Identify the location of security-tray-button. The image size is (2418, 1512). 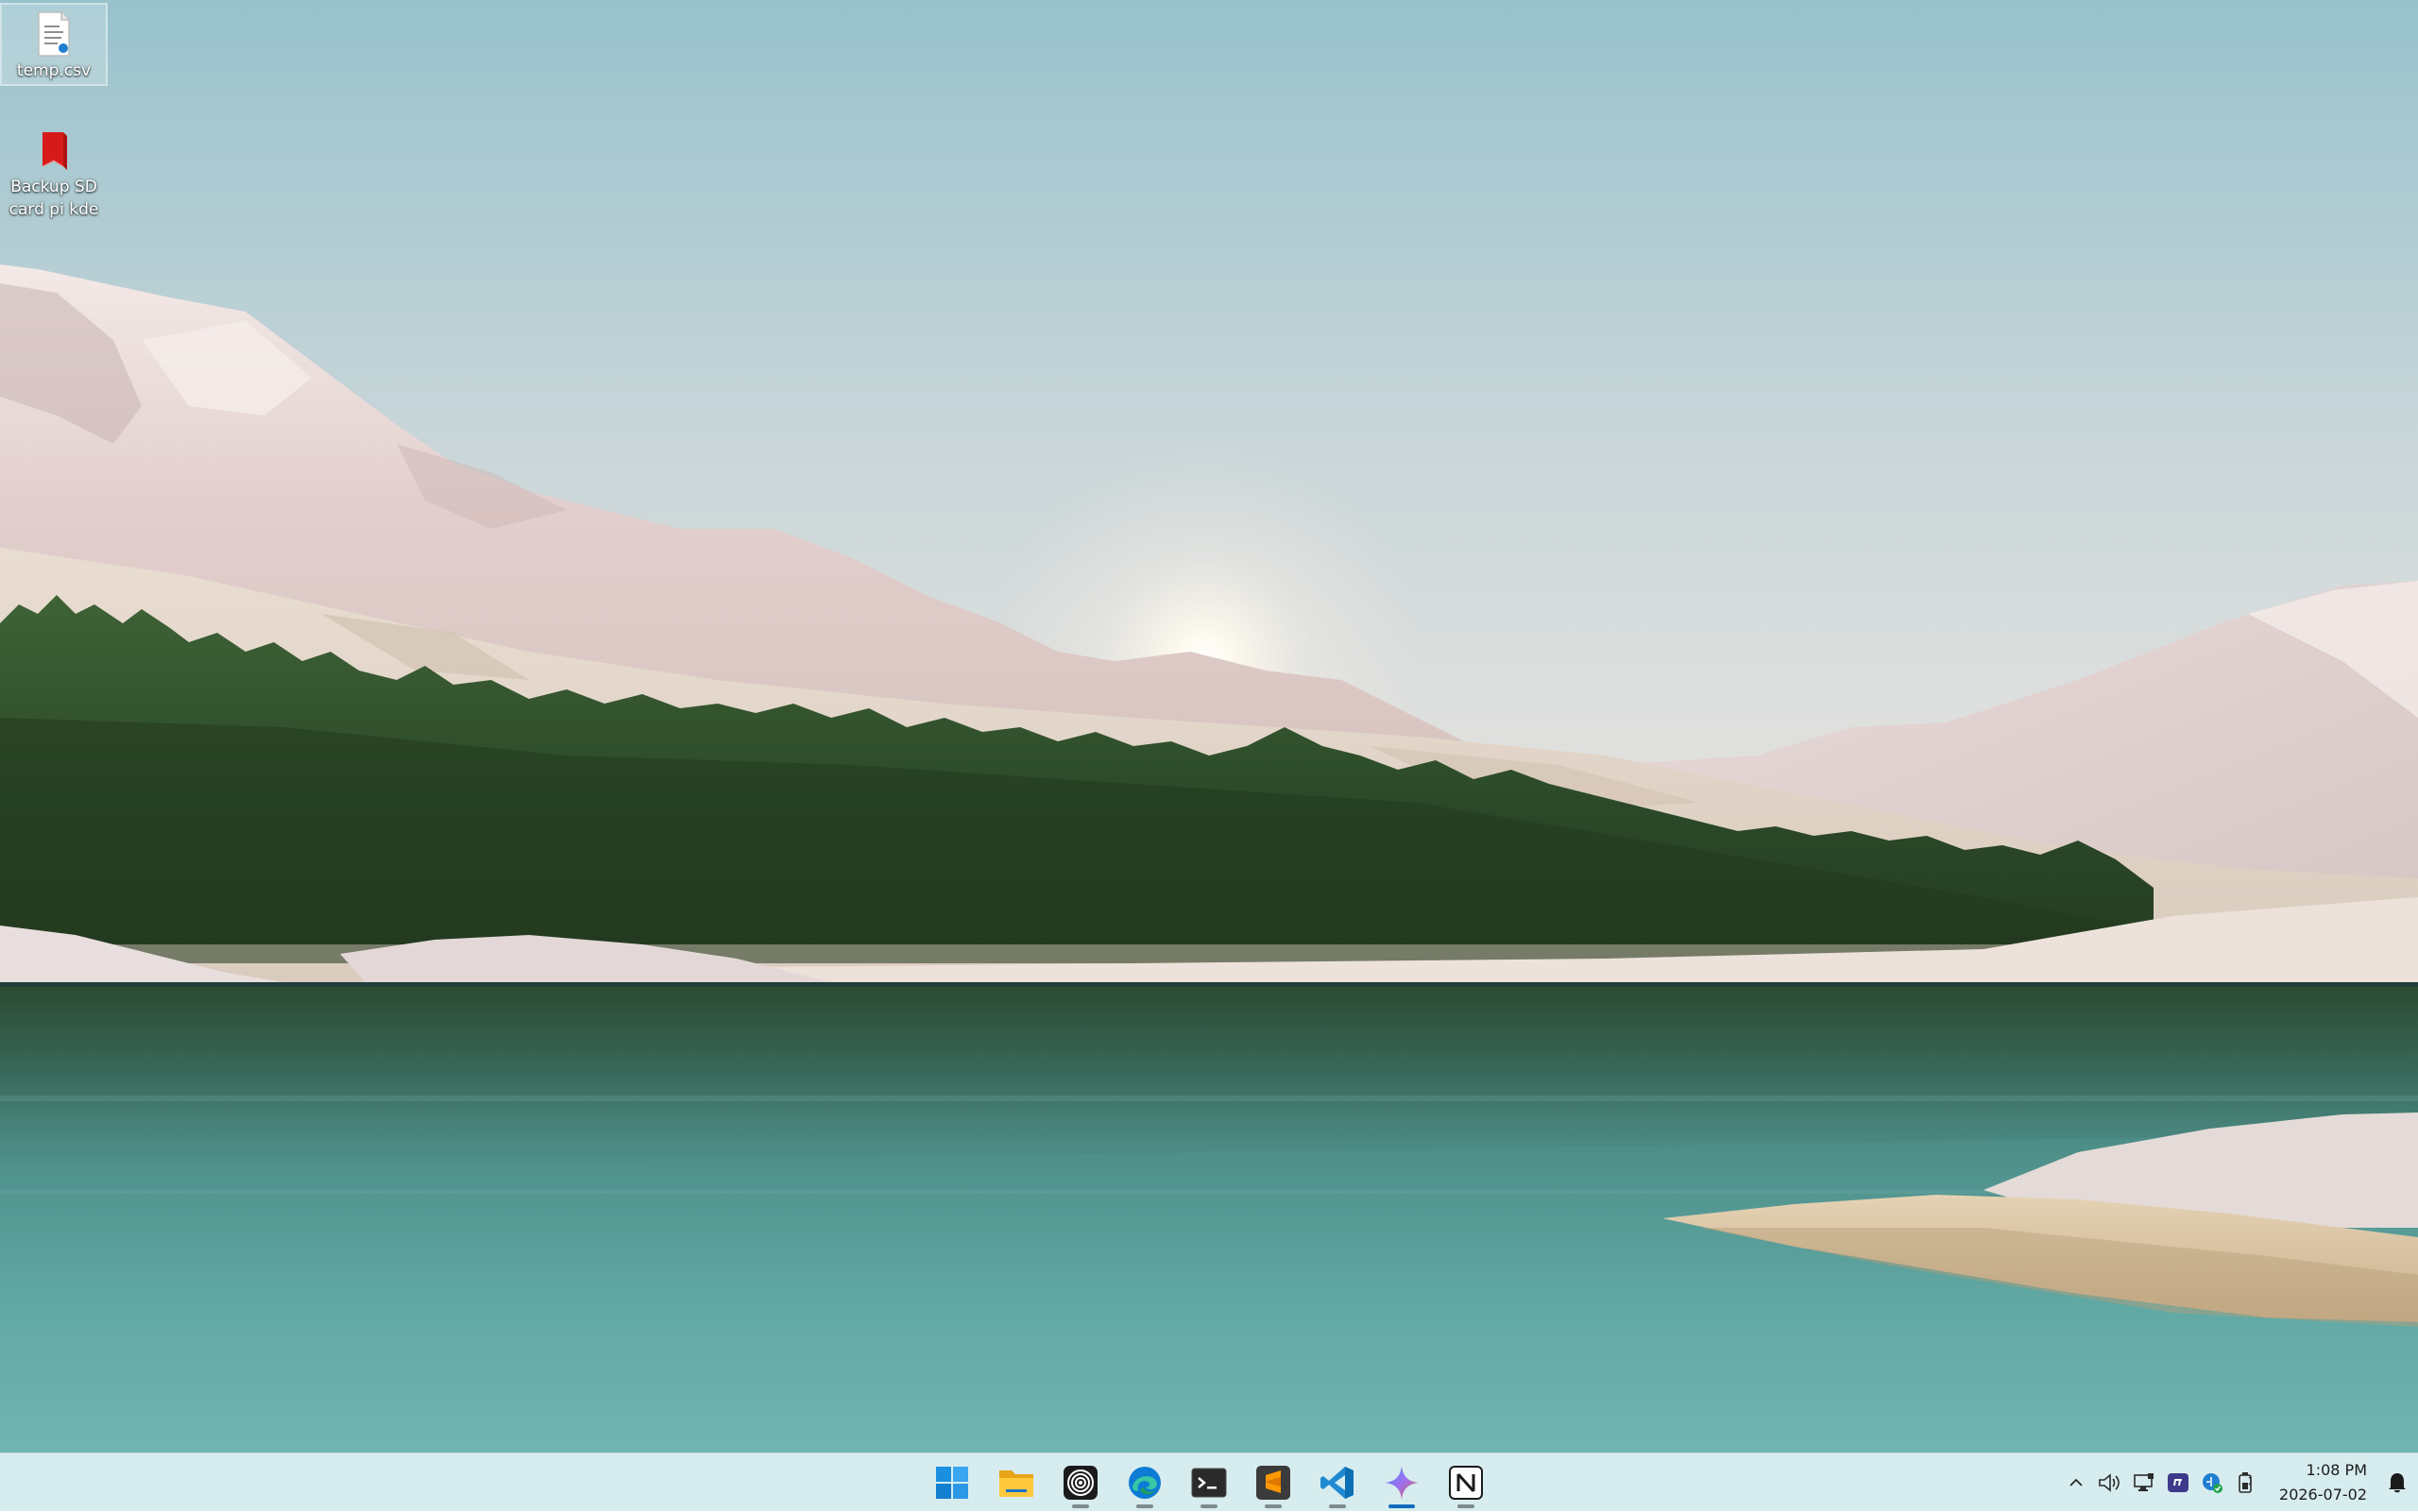
(2212, 1482).